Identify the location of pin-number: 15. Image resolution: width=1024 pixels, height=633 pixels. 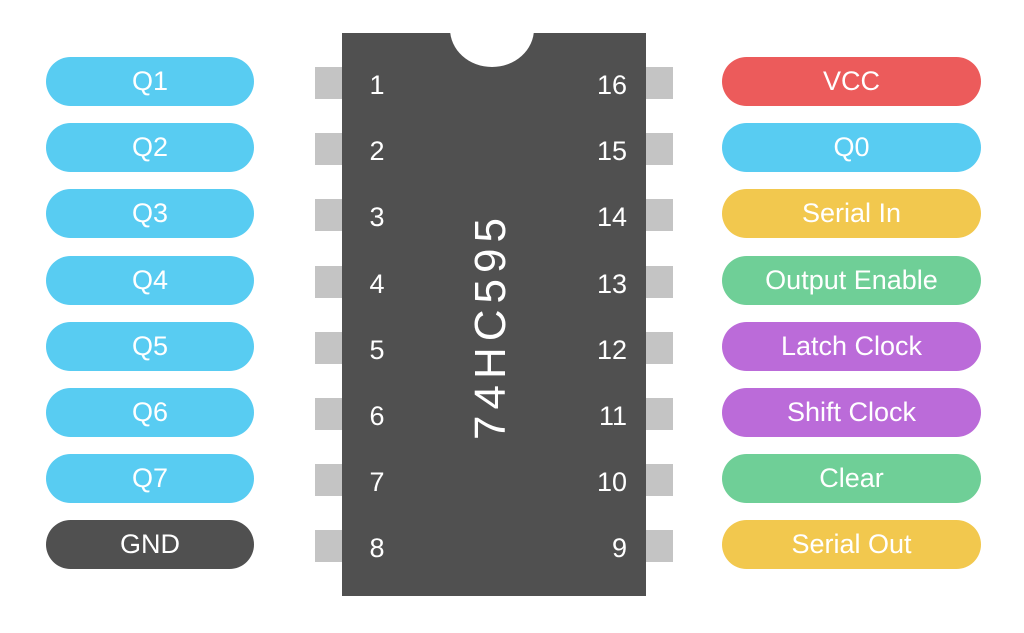
(611, 151).